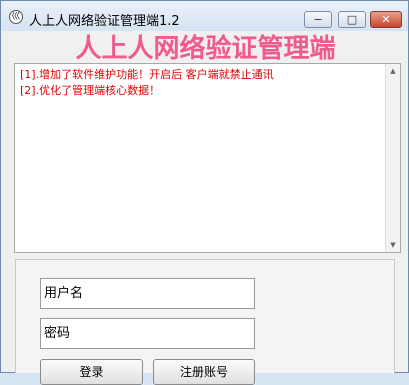 Image resolution: width=409 pixels, height=385 pixels. Describe the element at coordinates (104, 21) in the screenshot. I see `window-title: 人上人网络验证管理端1.2` at that location.